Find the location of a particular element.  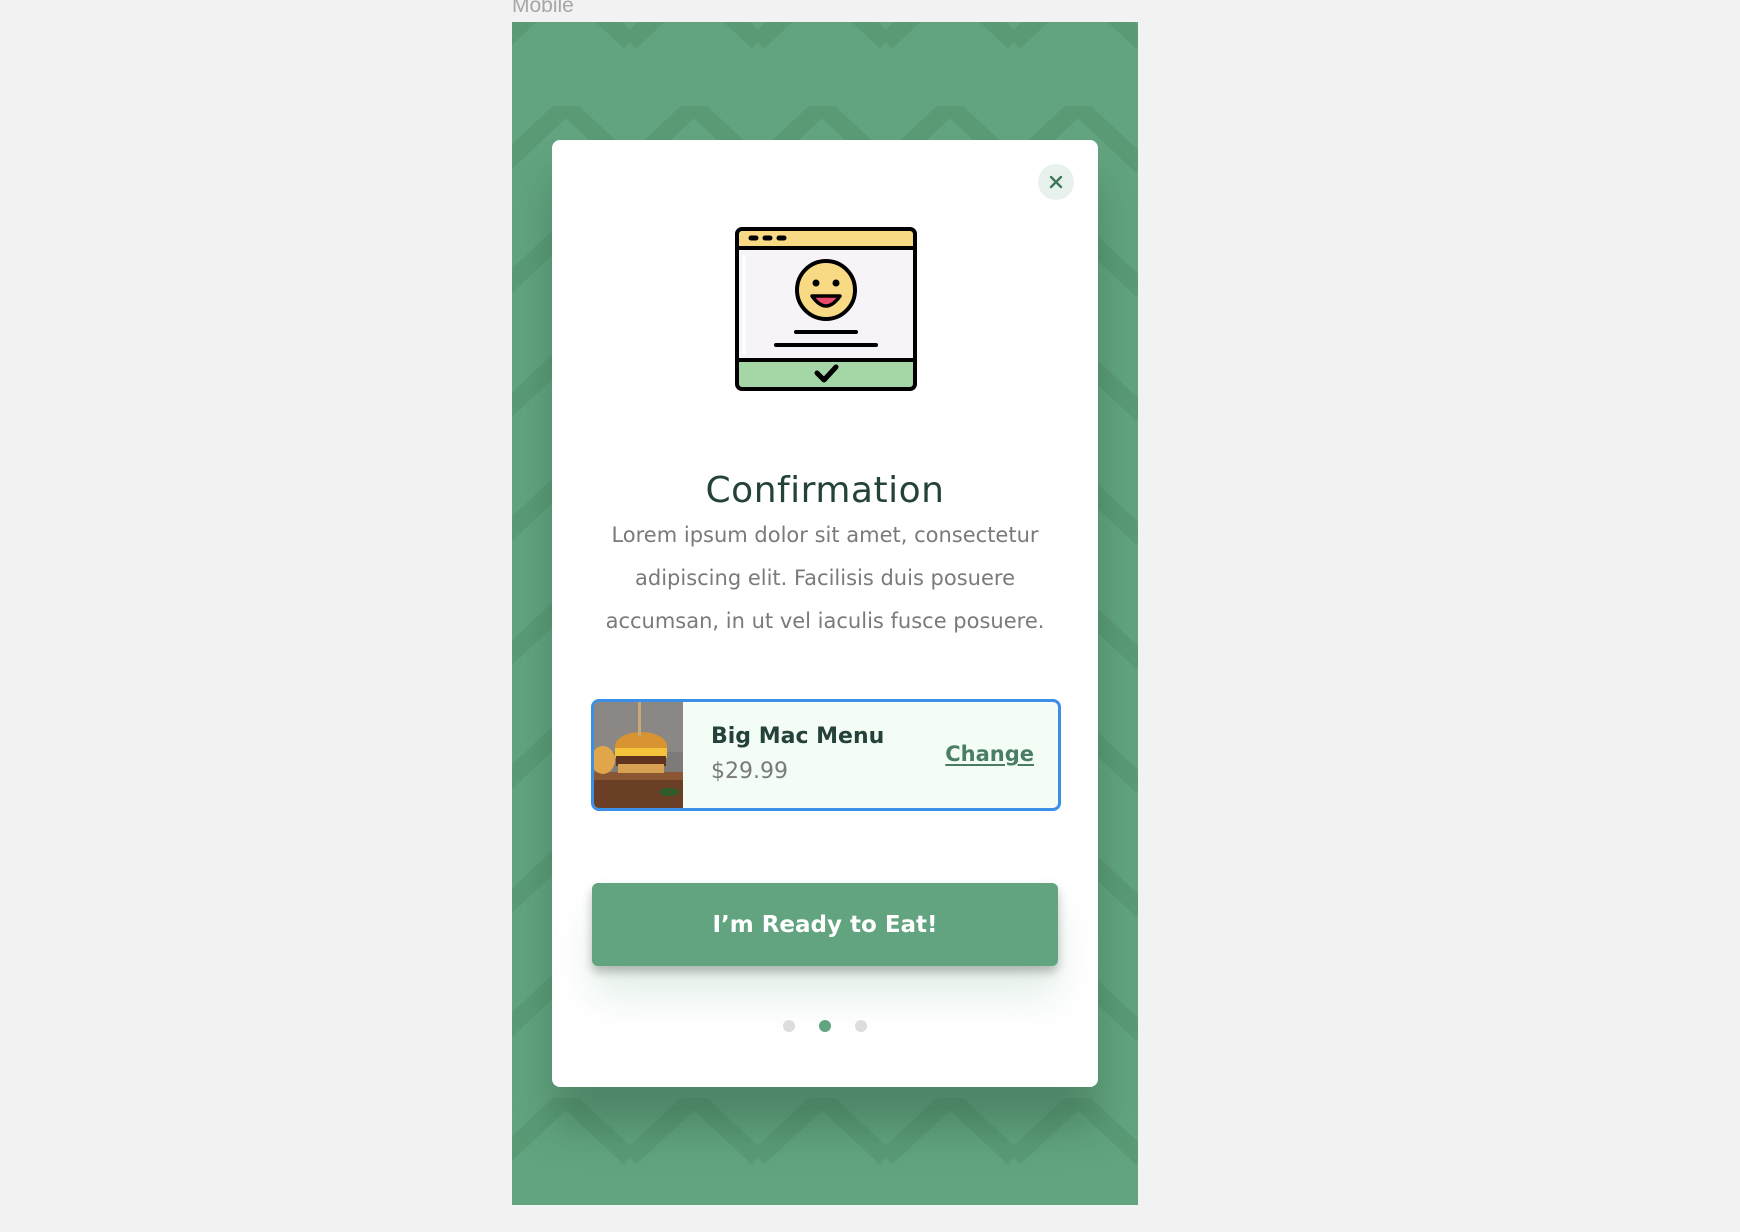

item-name: Big Mac Menu is located at coordinates (798, 736).